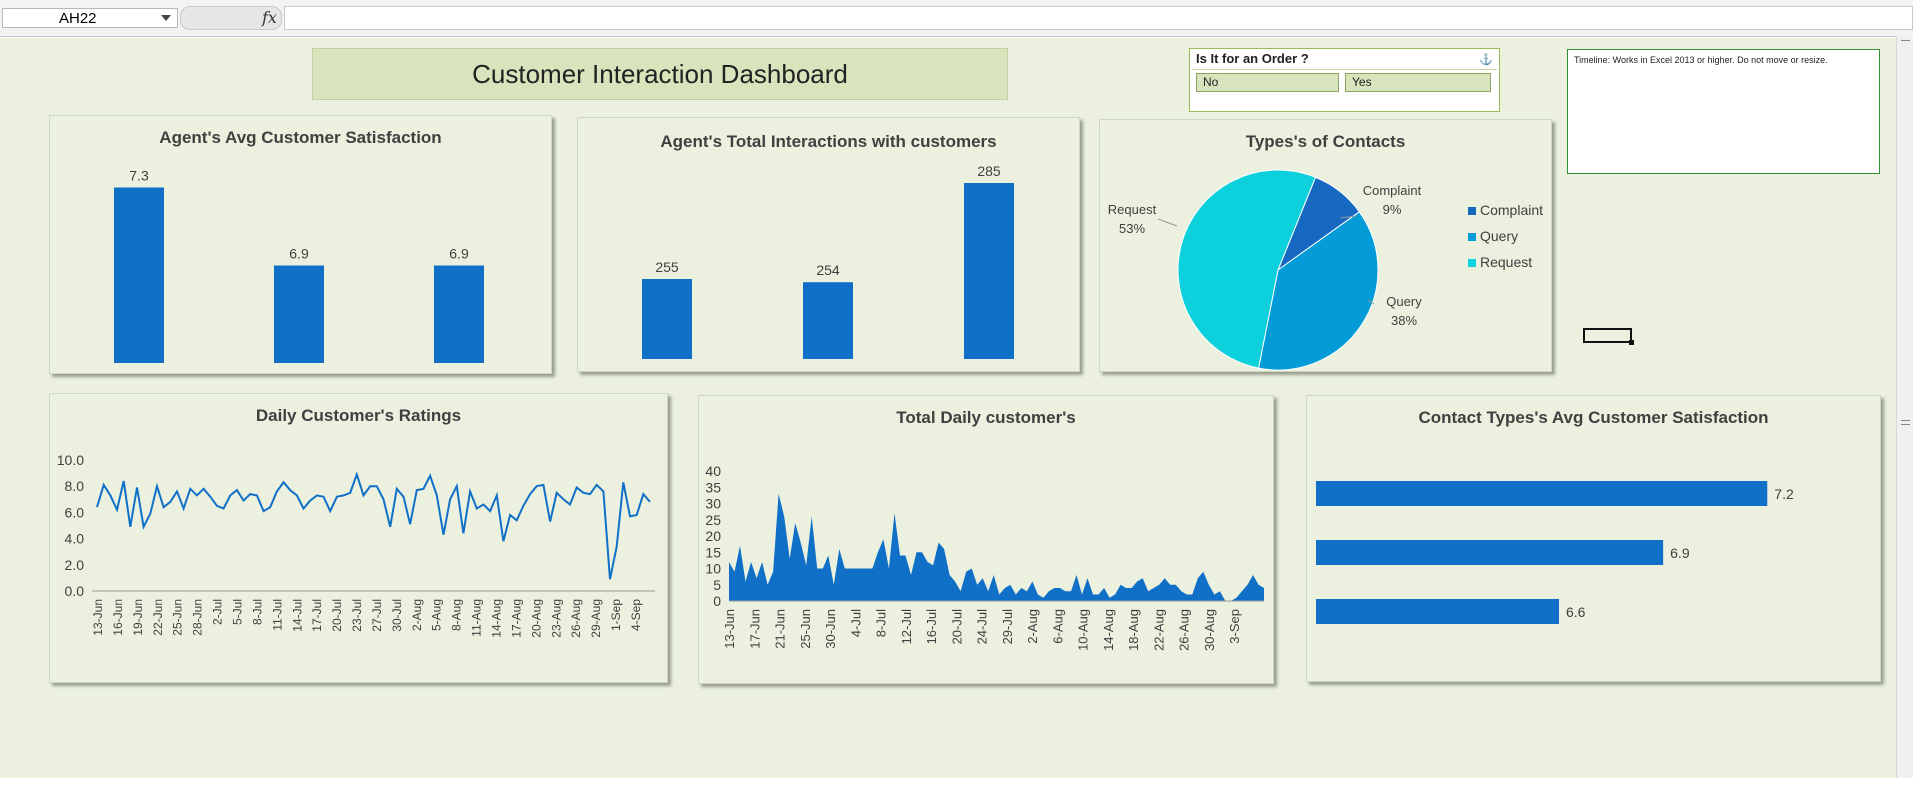 This screenshot has width=1913, height=812. Describe the element at coordinates (297, 615) in the screenshot. I see `x-tick-label: 14-Jul` at that location.